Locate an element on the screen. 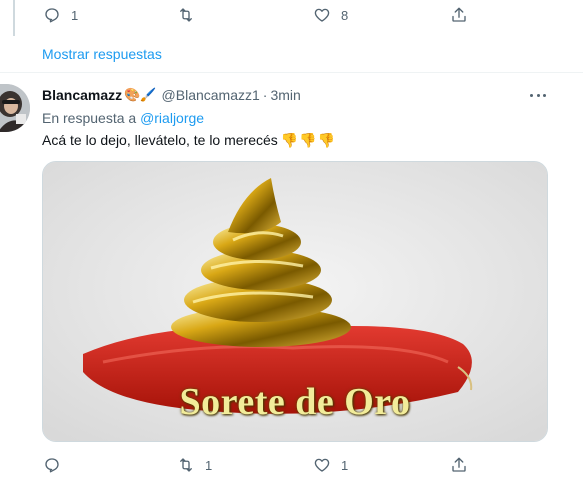 This screenshot has width=583, height=477. more-icon is located at coordinates (538, 95).